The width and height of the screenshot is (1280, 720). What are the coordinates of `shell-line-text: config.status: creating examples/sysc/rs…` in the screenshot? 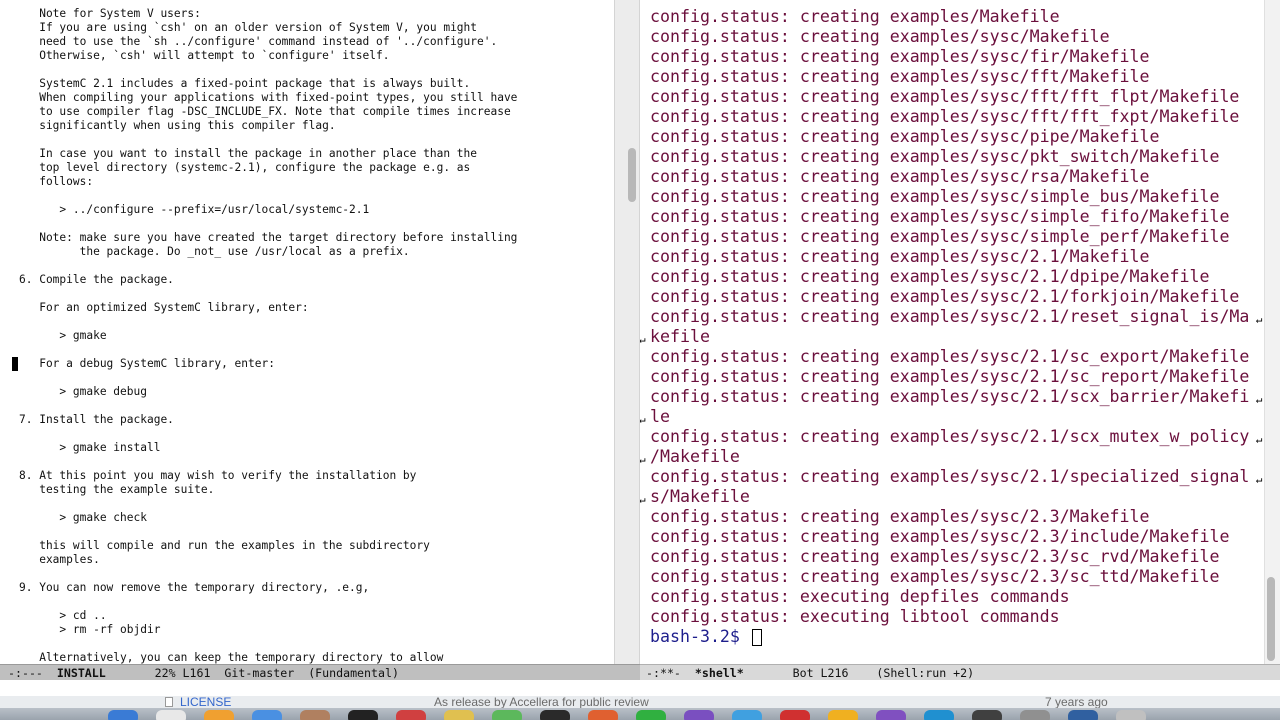 It's located at (900, 176).